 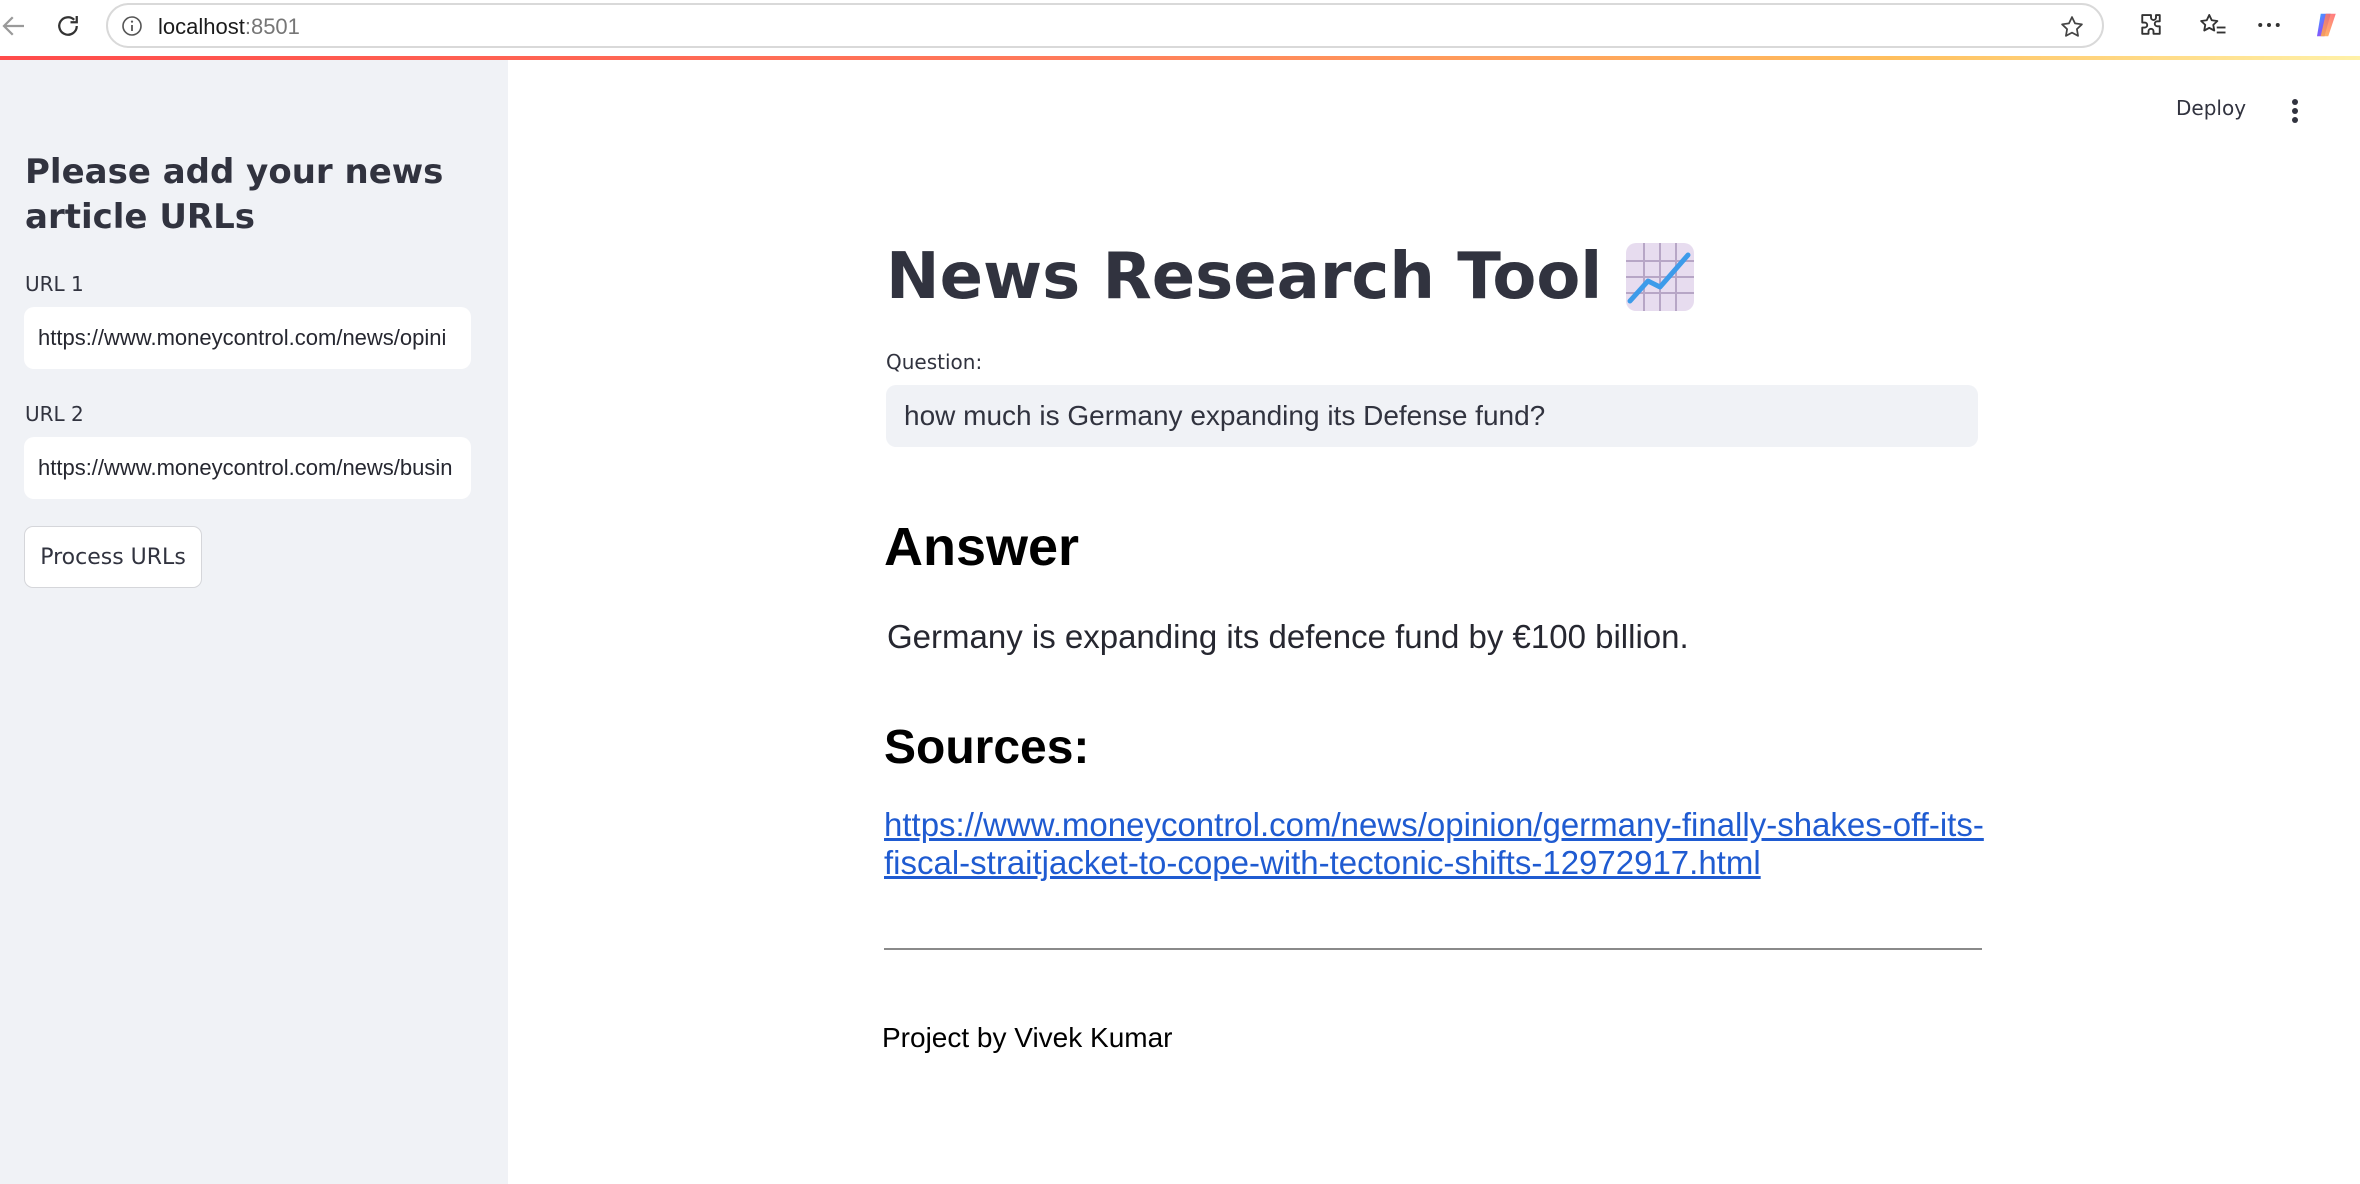 What do you see at coordinates (54, 284) in the screenshot?
I see `url1-label: URL 1` at bounding box center [54, 284].